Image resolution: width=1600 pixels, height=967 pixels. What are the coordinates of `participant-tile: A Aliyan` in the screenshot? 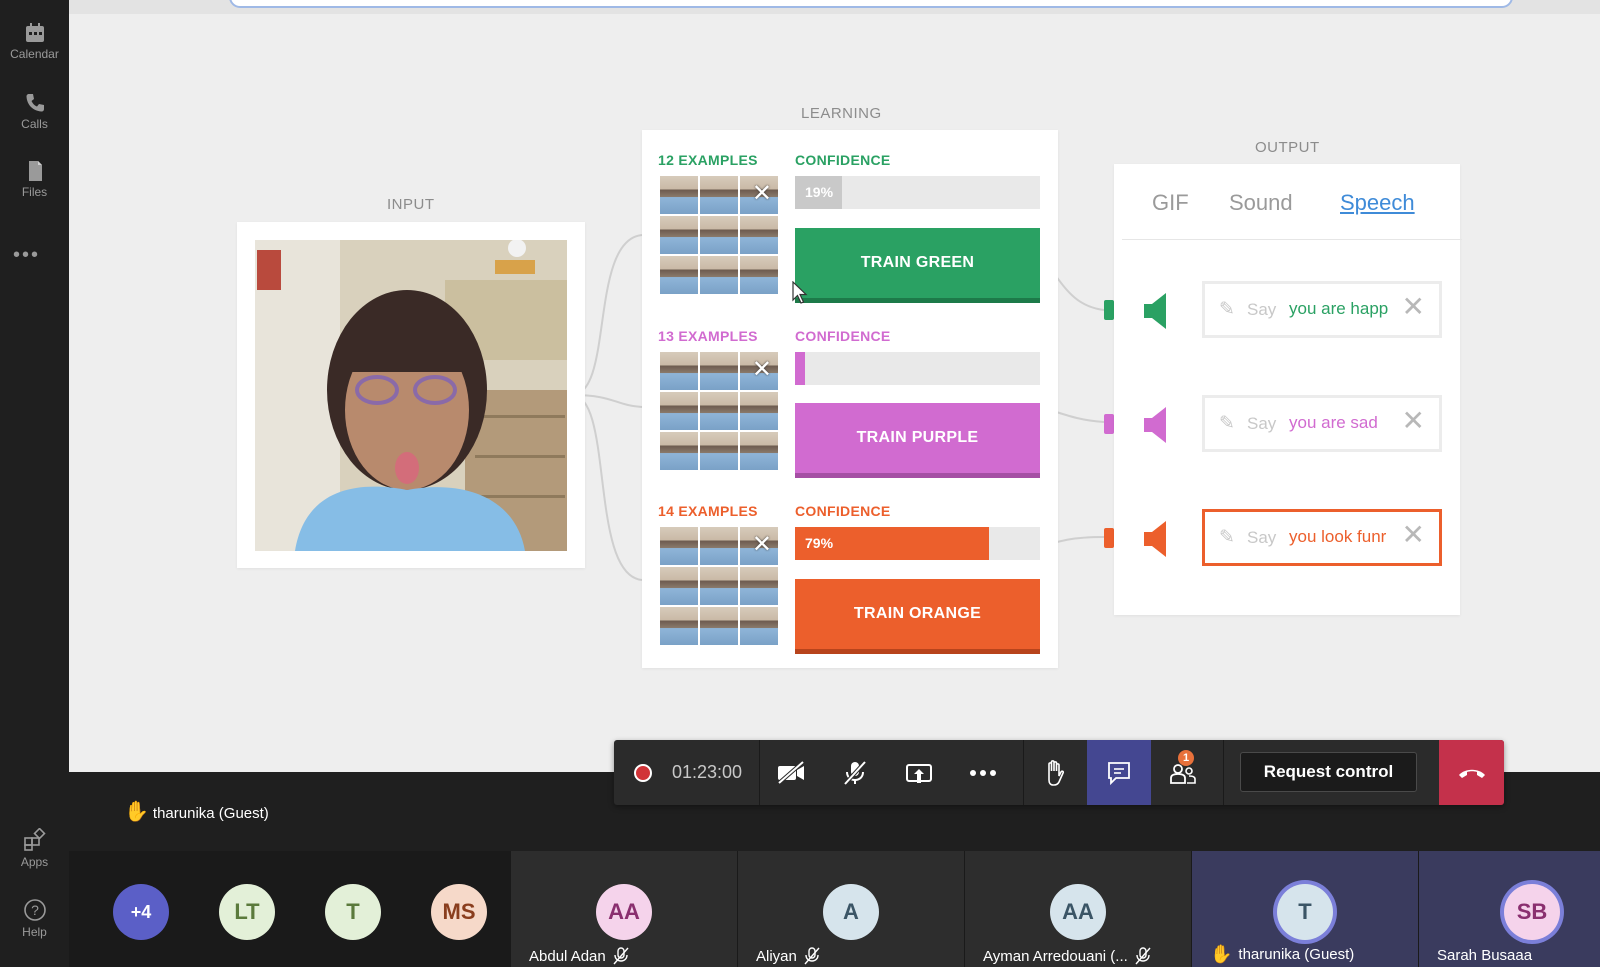 It's located at (850, 909).